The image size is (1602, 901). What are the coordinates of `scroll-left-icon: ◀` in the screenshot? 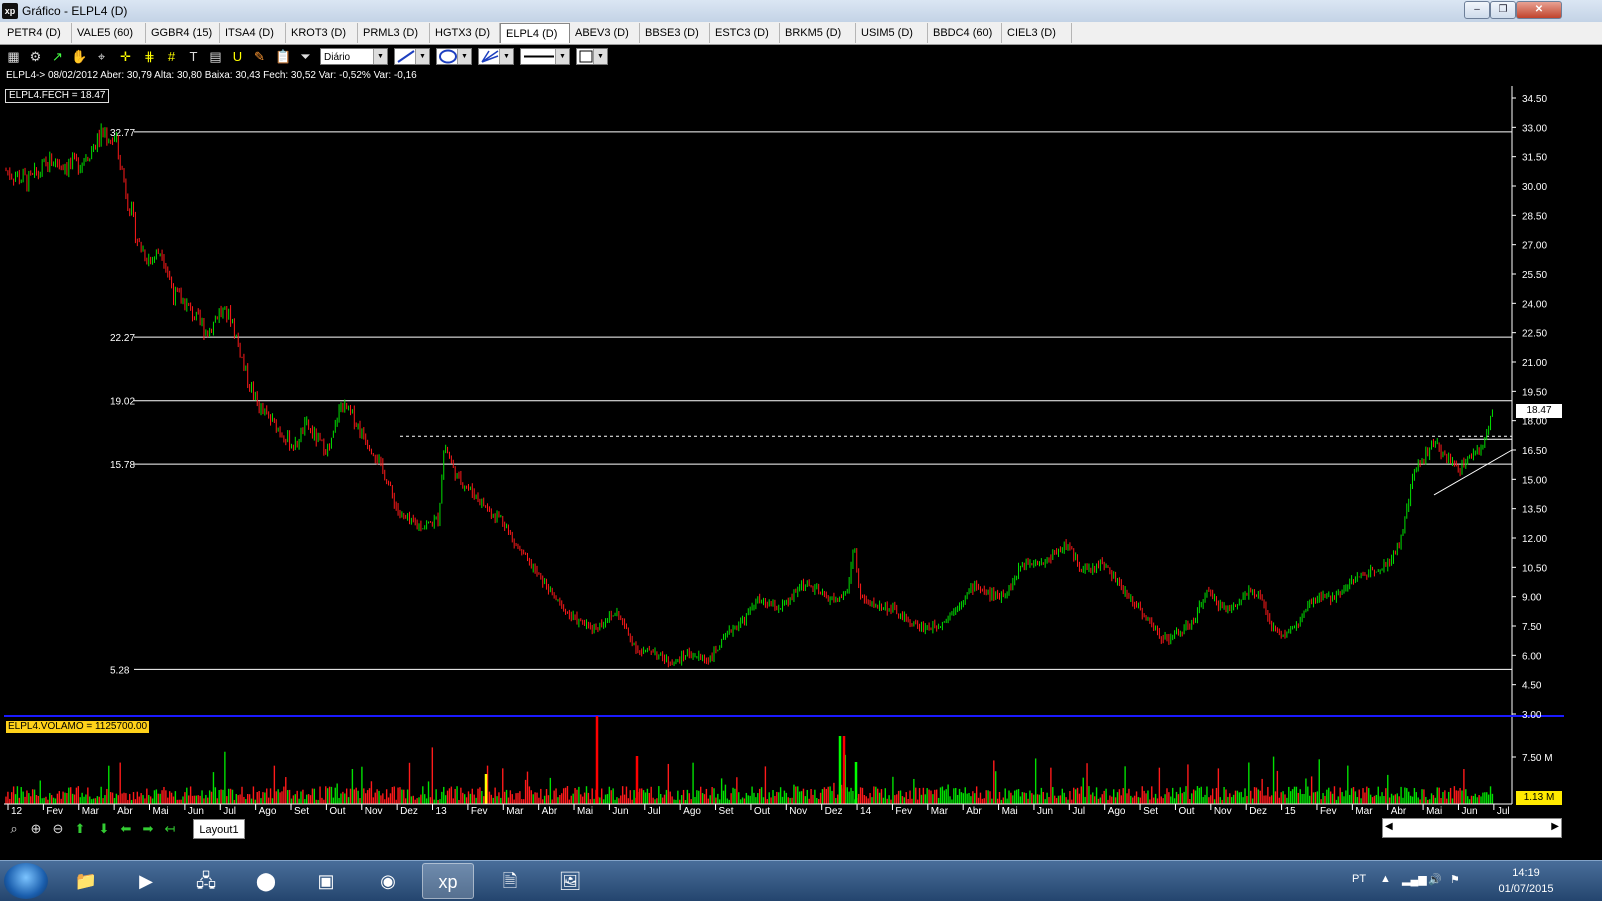 It's located at (1389, 826).